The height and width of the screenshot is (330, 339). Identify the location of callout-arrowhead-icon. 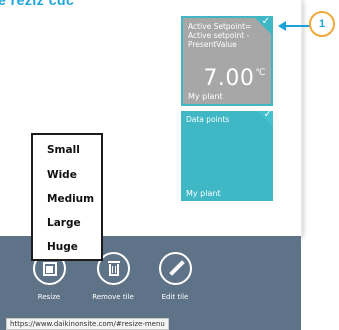
(282, 26).